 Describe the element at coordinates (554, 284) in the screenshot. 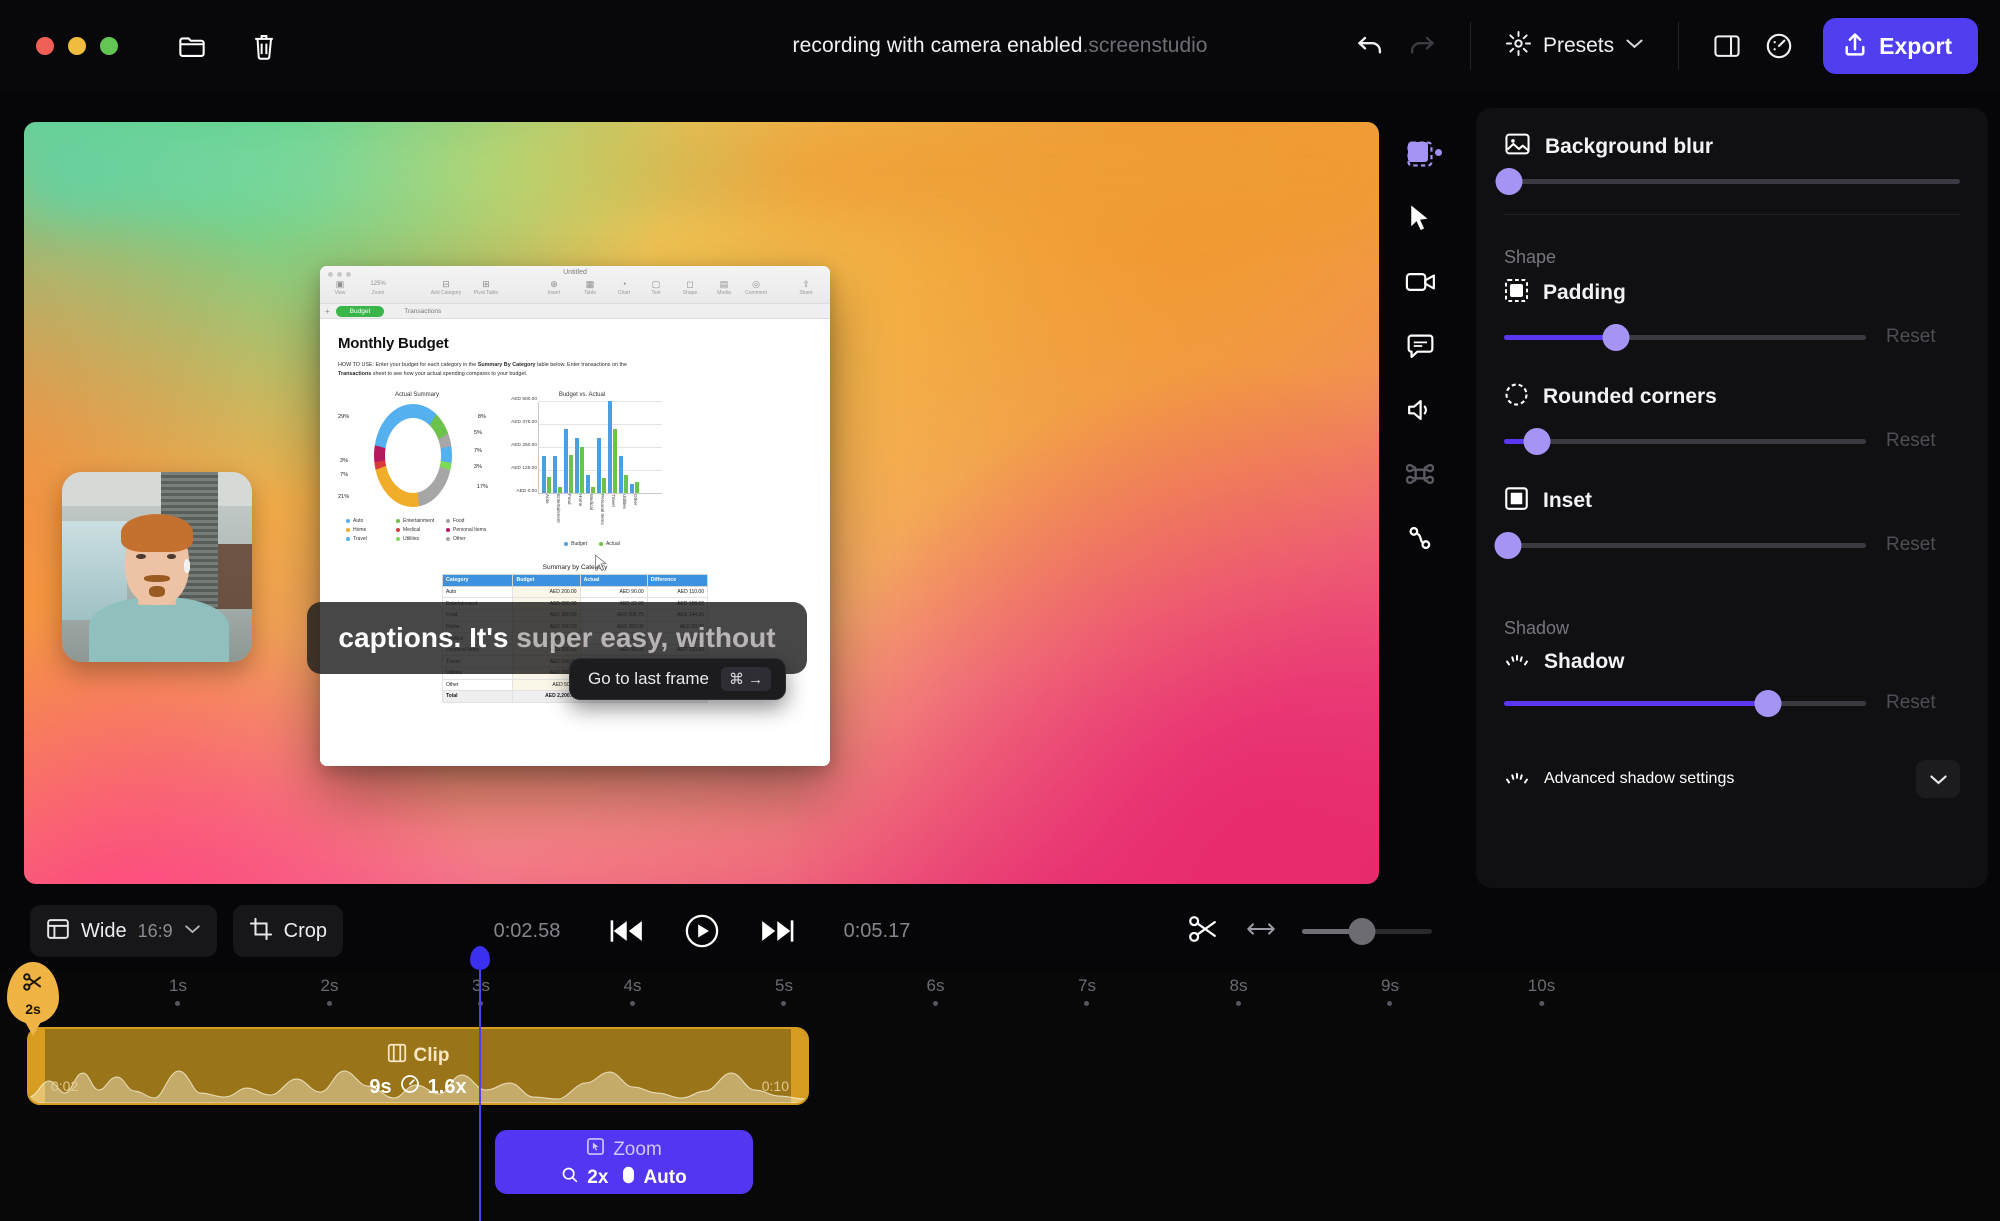

I see `insert-icon: ⊕` at that location.